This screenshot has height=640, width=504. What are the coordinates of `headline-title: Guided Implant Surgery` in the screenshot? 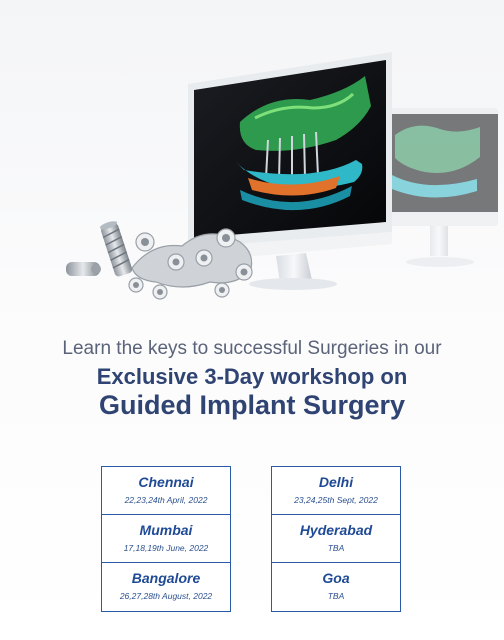 It's located at (252, 405).